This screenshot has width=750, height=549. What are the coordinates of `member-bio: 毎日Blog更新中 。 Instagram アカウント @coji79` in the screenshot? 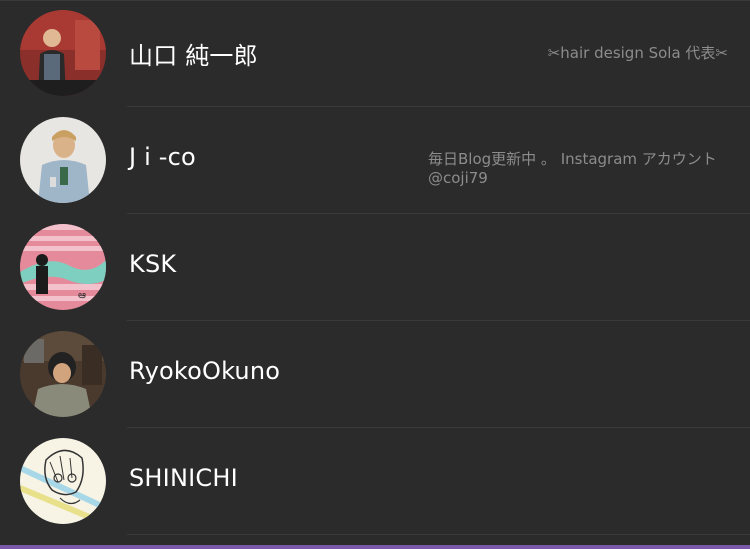 It's located at (572, 168).